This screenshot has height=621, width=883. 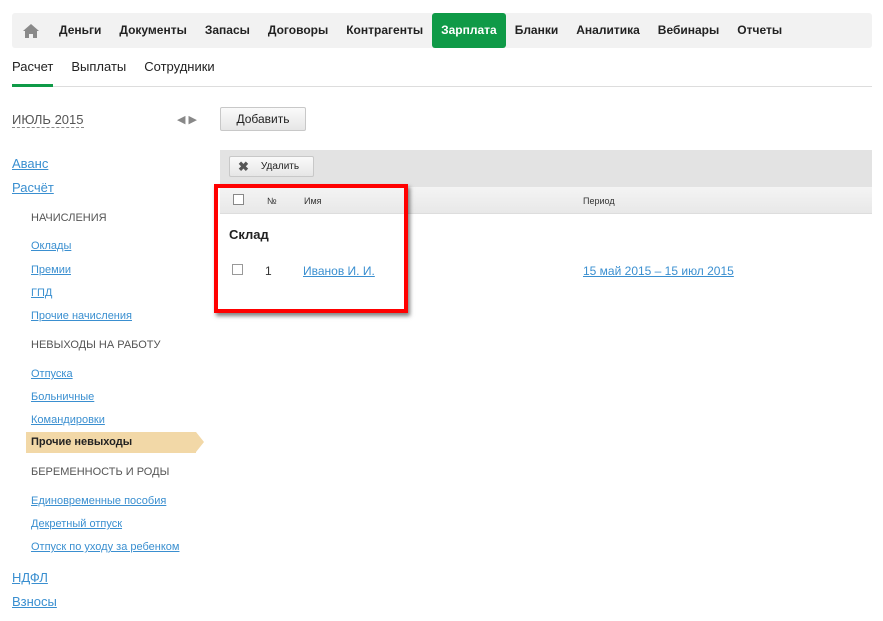 I want to click on section-nachisleniya: НАЧИСЛЕНИЯ, so click(x=69, y=218).